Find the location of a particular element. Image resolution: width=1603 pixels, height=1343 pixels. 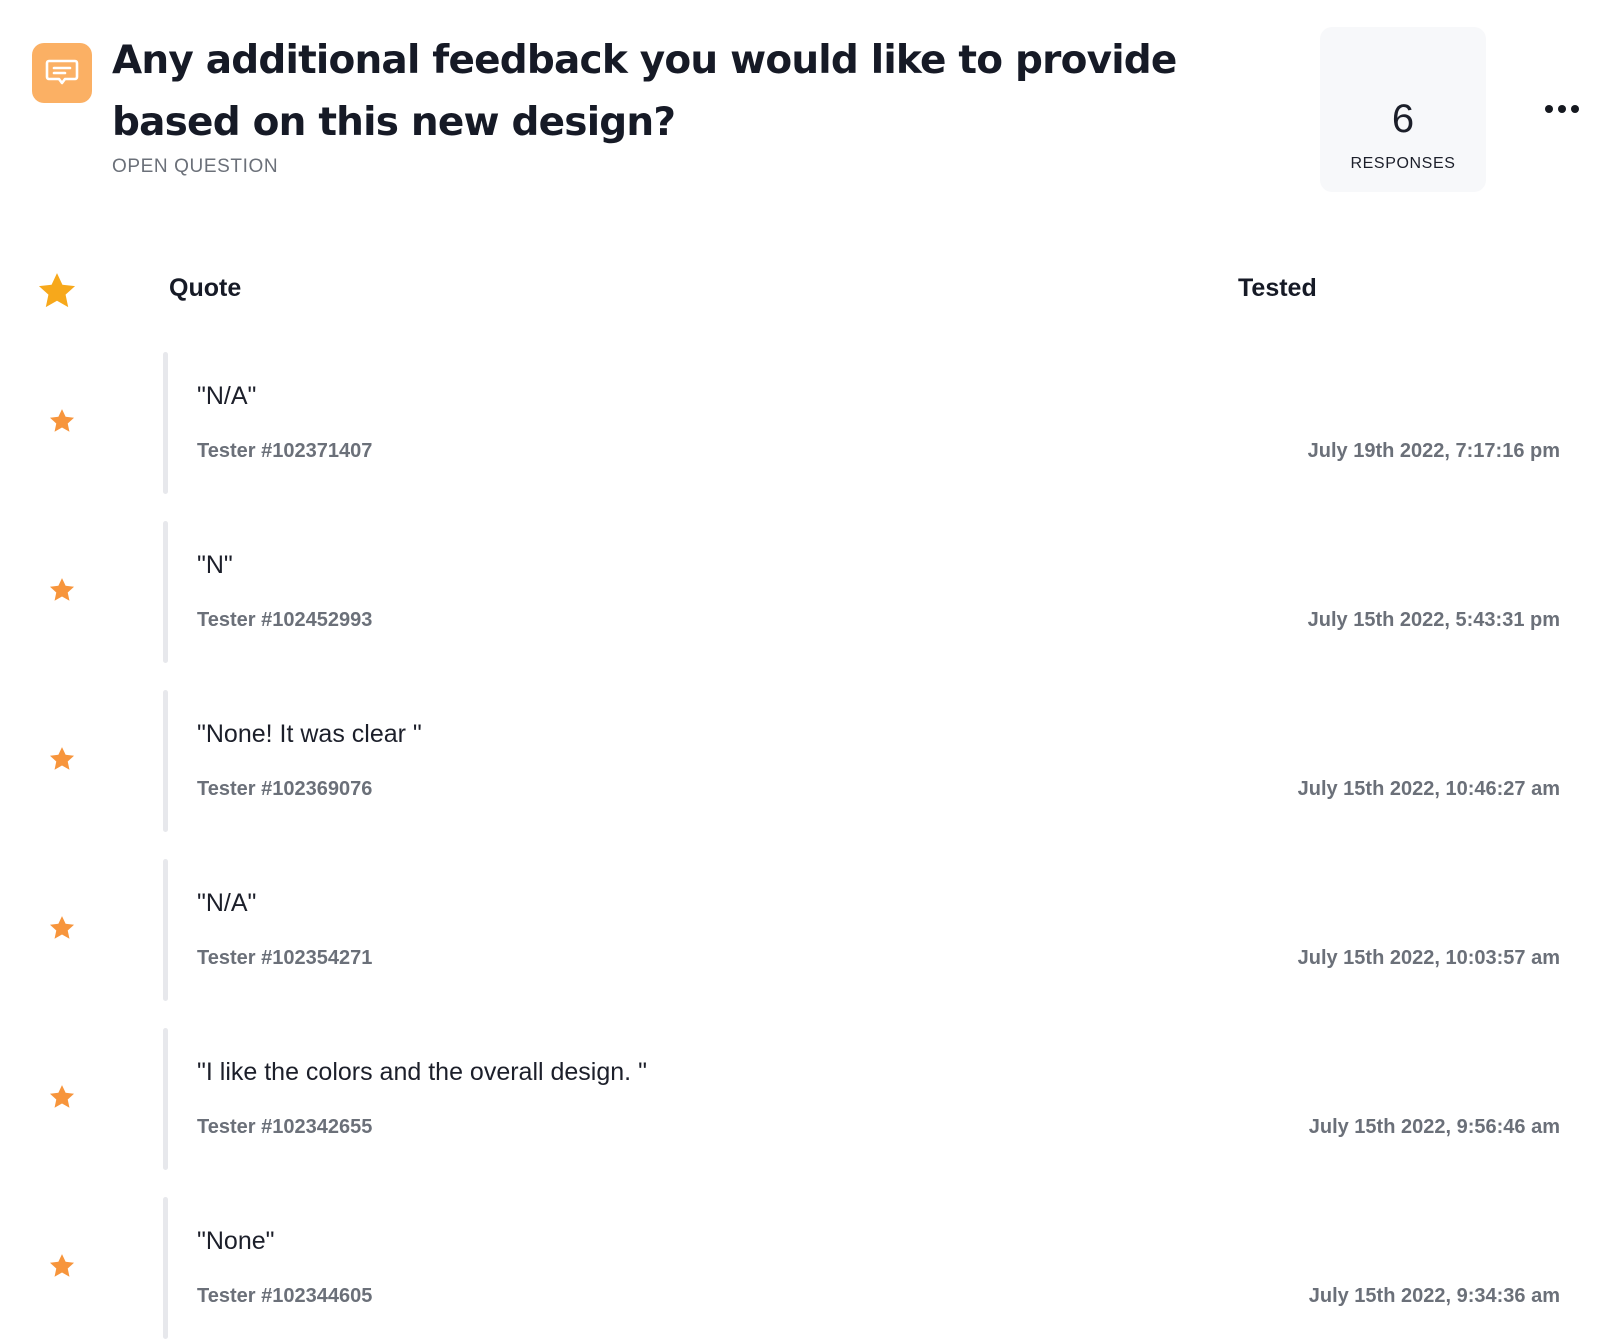

more-options-button is located at coordinates (1562, 109).